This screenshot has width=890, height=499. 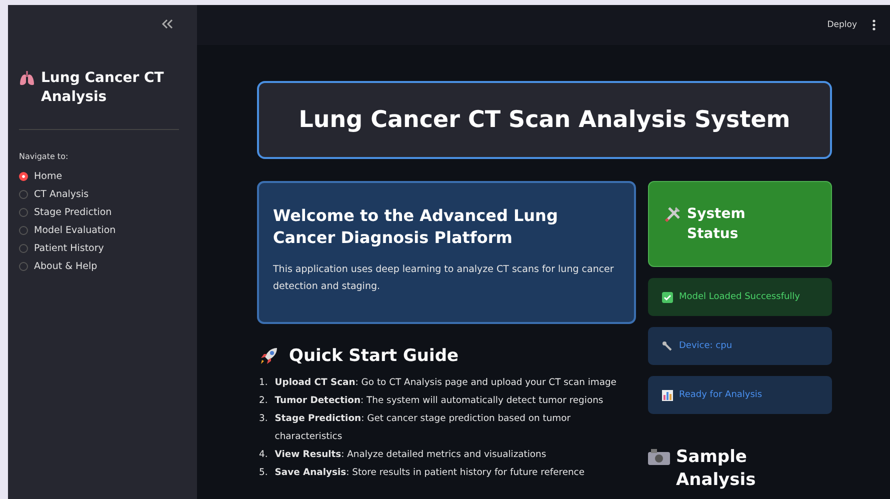 I want to click on step-text: Save Analysis: Store results in patient history for future reference, so click(x=429, y=473).